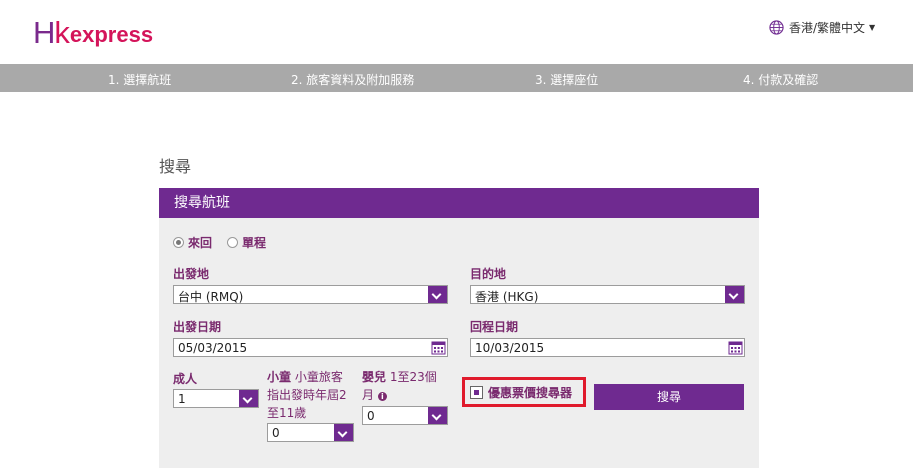 This screenshot has width=913, height=468. I want to click on step-payment: 4. 付款及確認, so click(781, 80).